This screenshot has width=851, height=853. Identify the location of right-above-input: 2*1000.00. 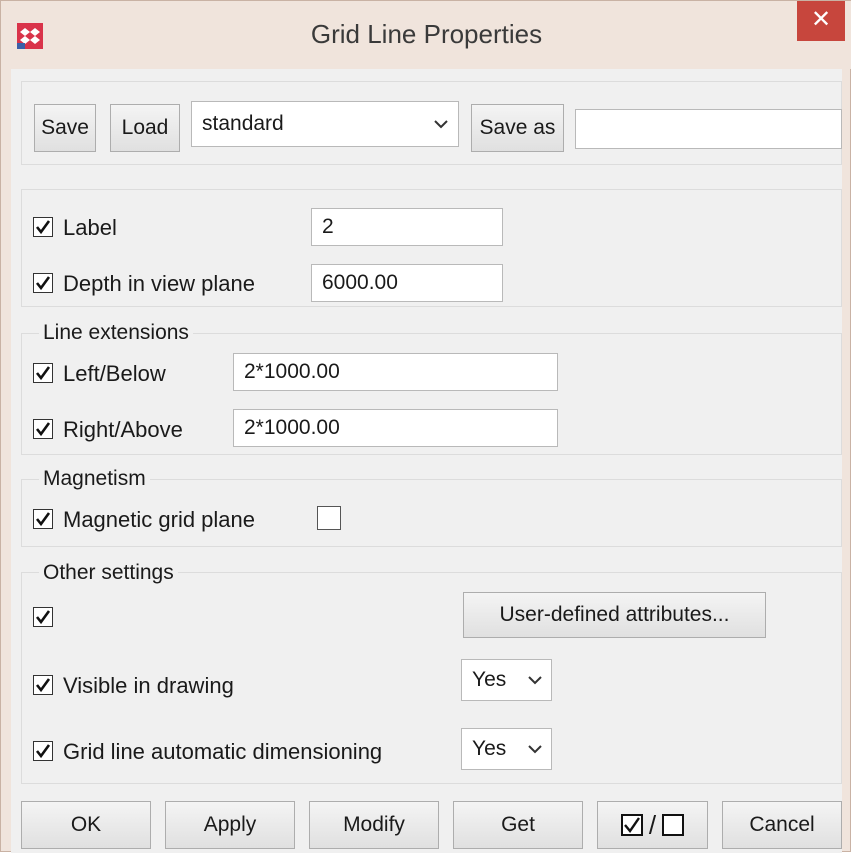
(395, 428).